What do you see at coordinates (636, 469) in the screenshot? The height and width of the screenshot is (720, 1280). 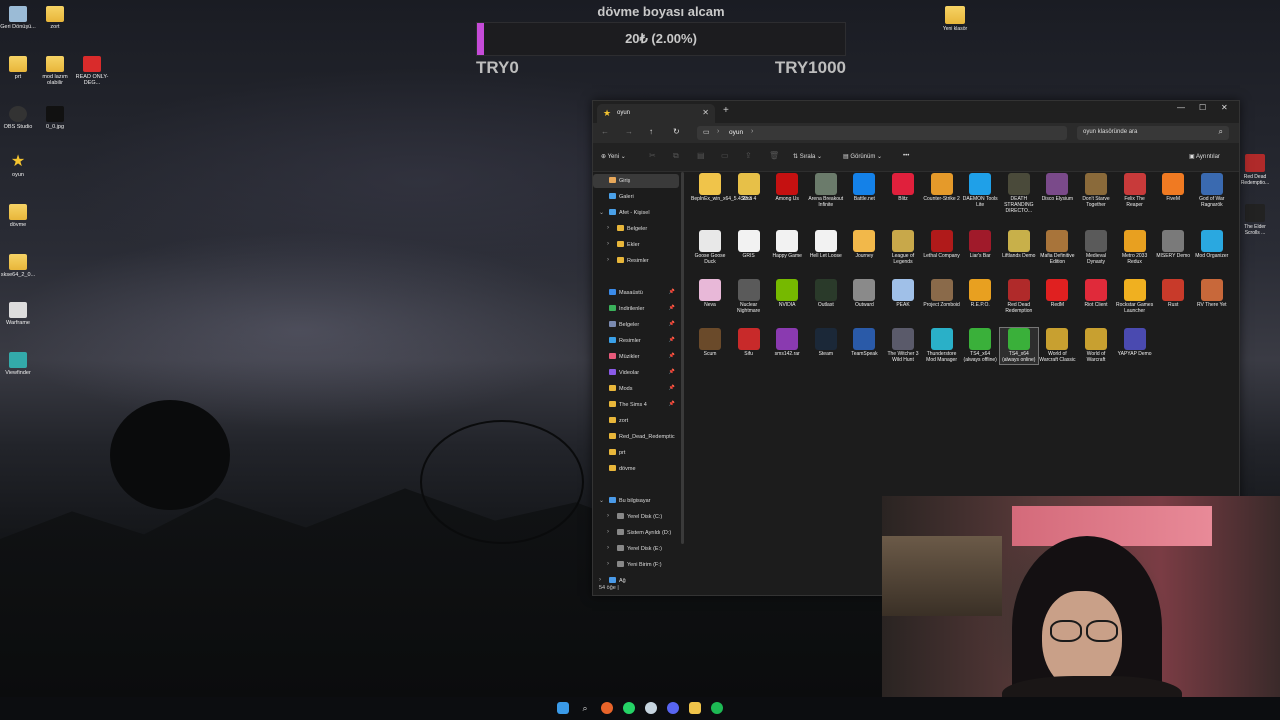 I see `nav-item: dövme` at bounding box center [636, 469].